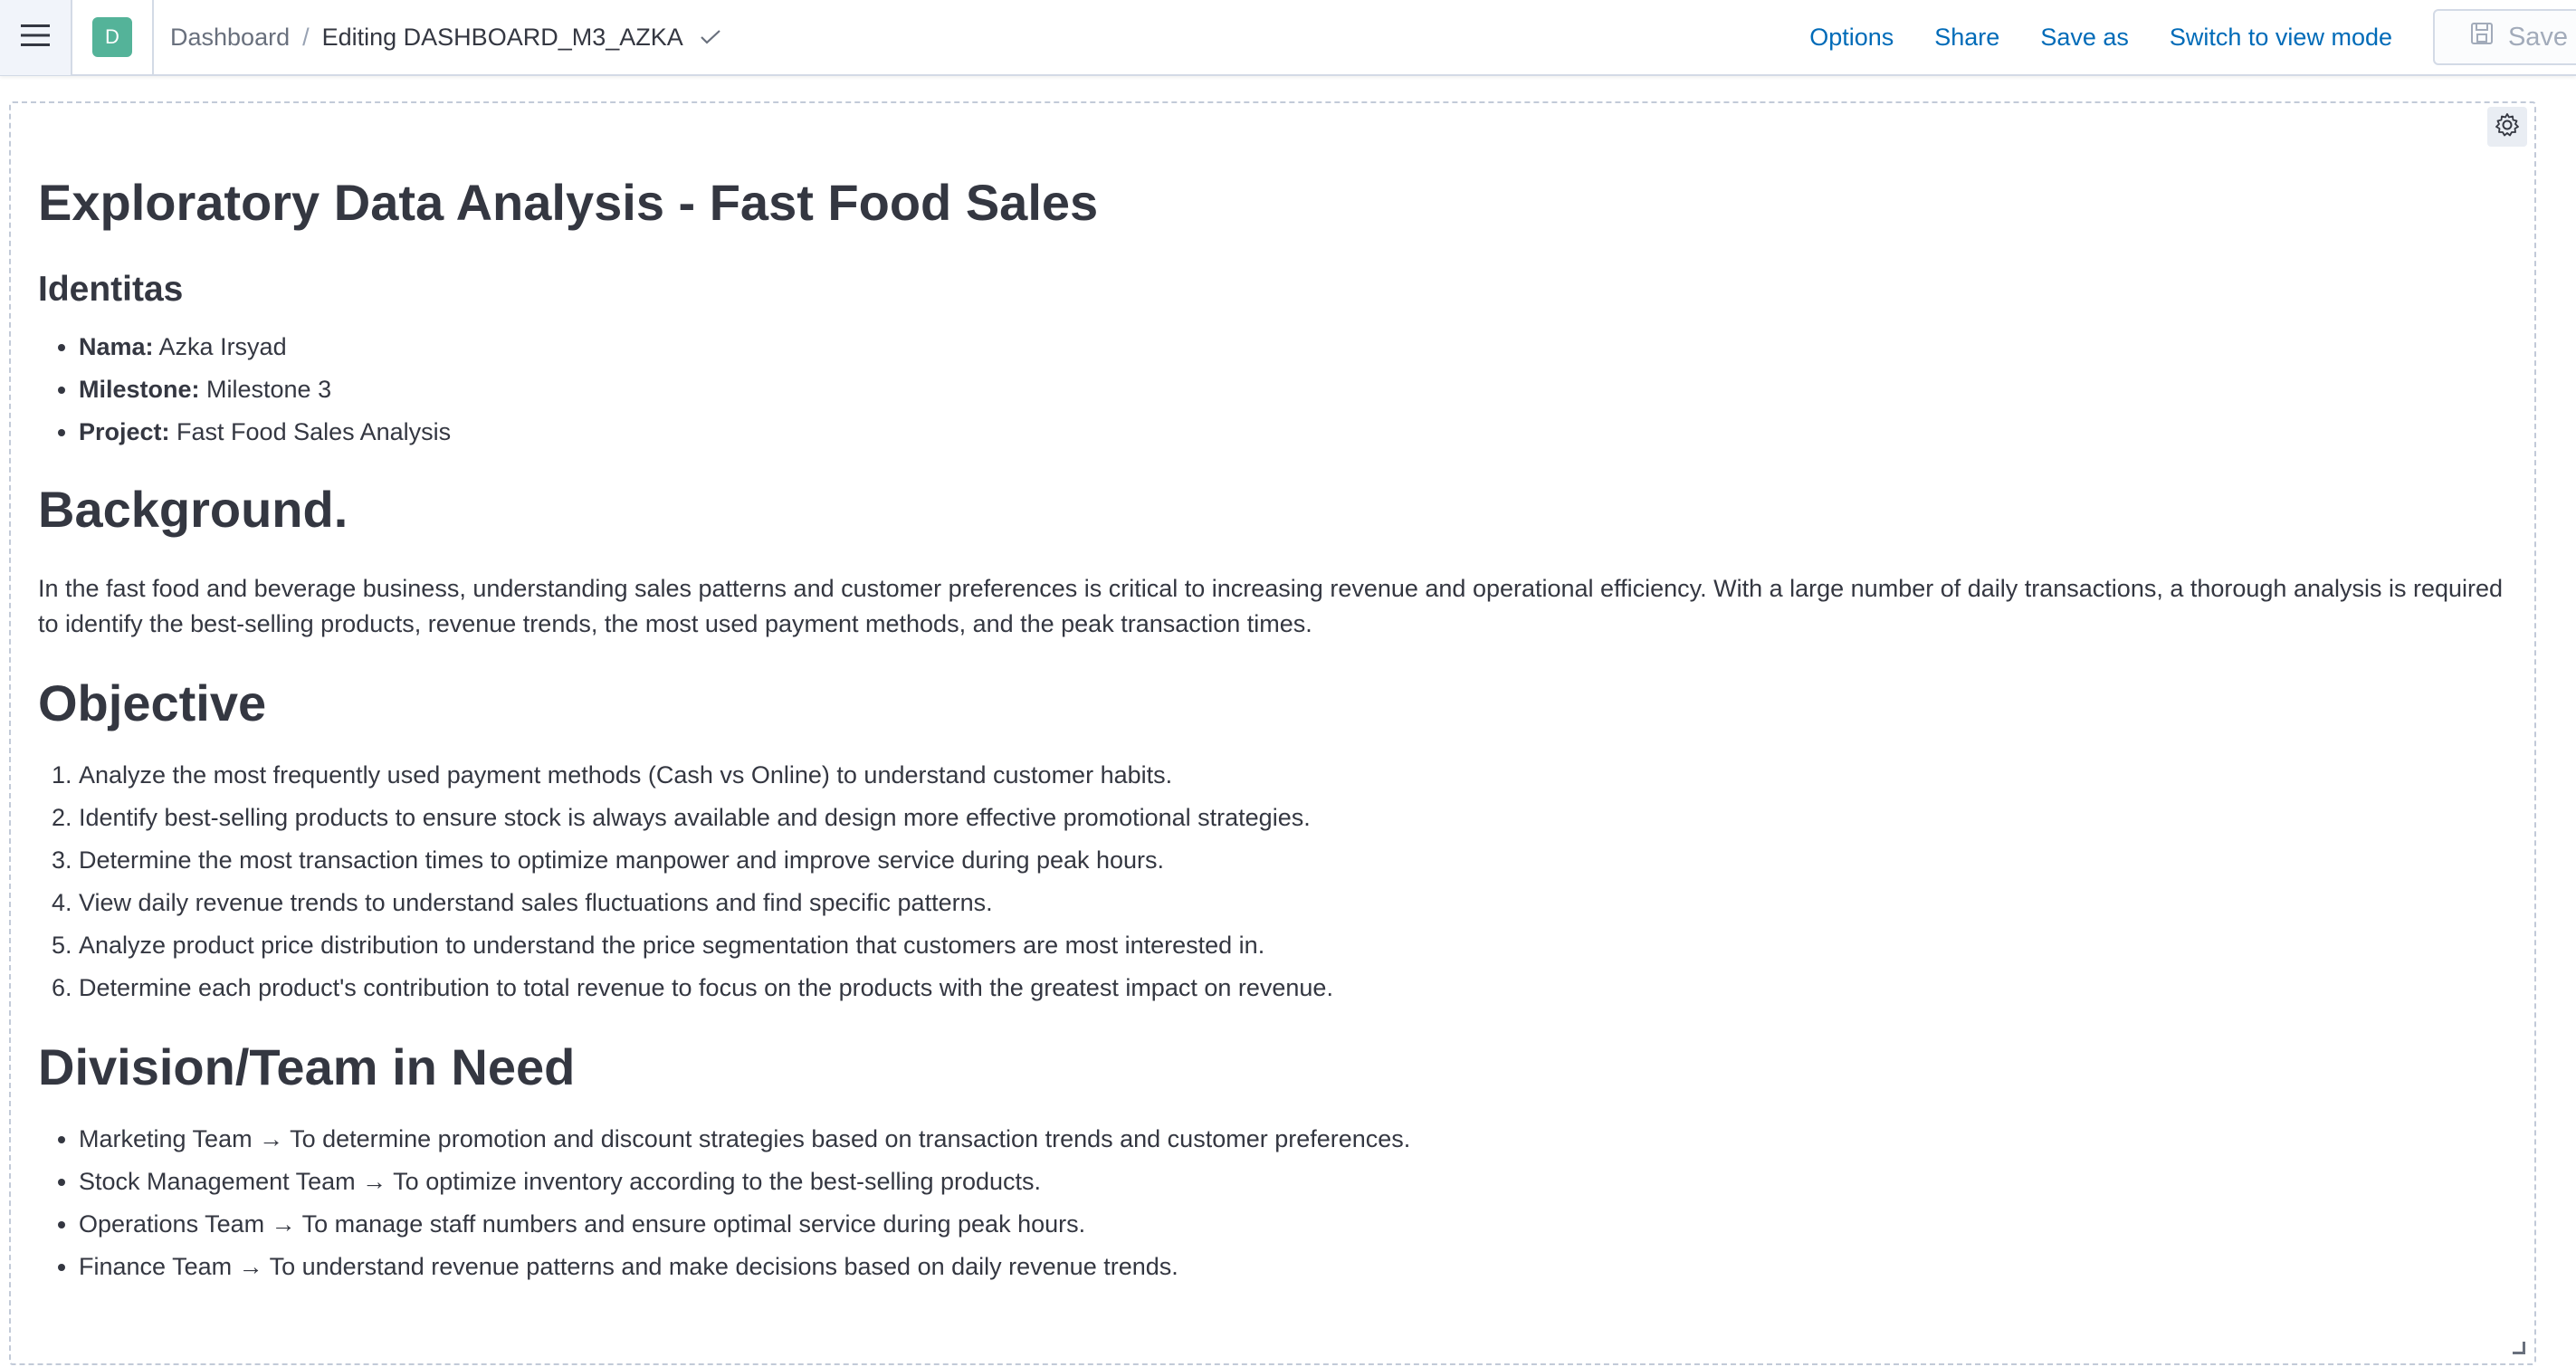 This screenshot has width=2576, height=1367. What do you see at coordinates (1852, 38) in the screenshot?
I see `options-link: Options` at bounding box center [1852, 38].